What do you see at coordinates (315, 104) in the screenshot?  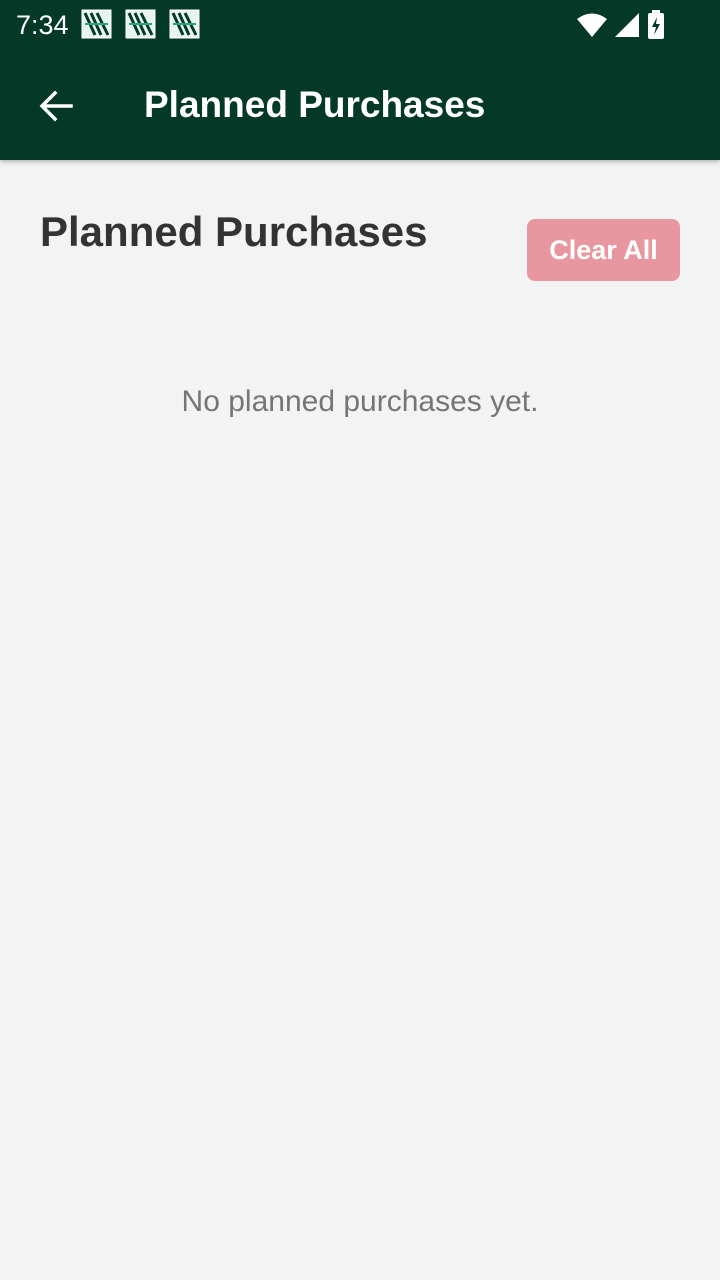 I see `app-bar-title: Planned Purchases` at bounding box center [315, 104].